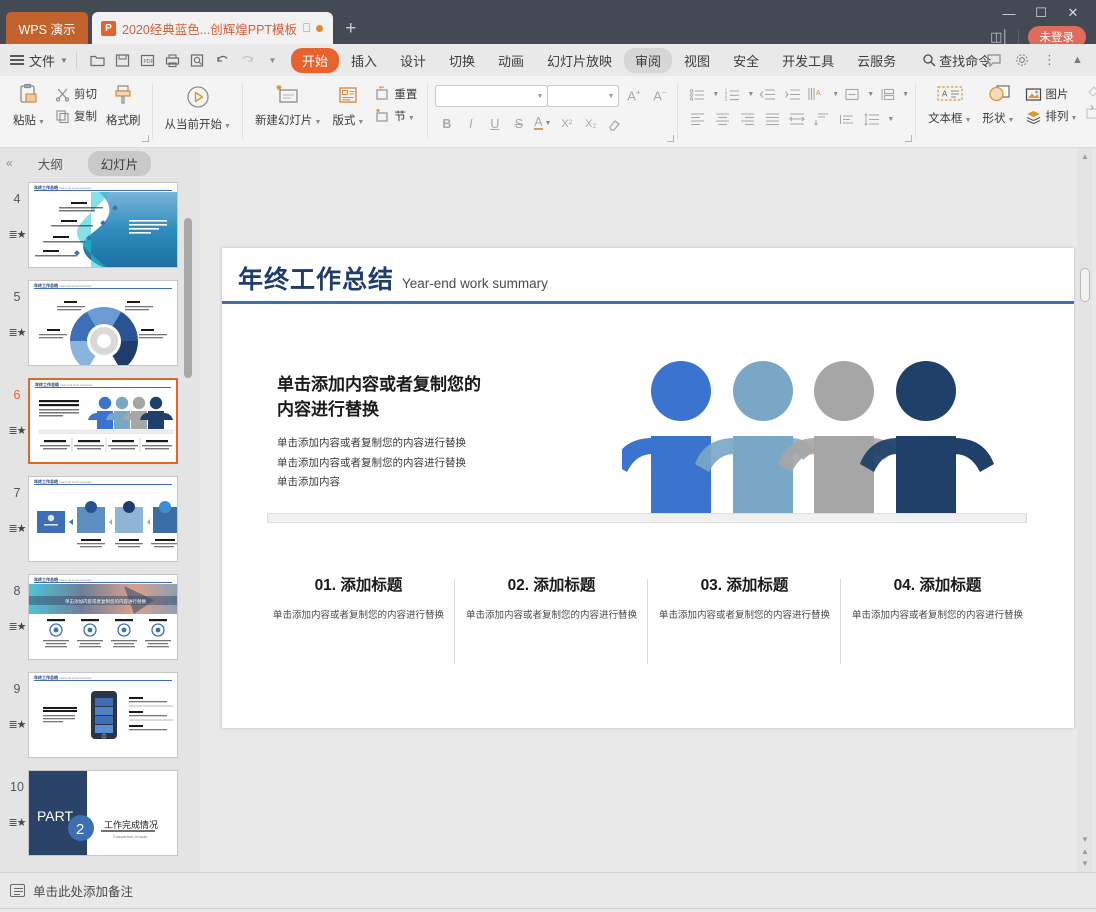 This screenshot has width=1096, height=912. Describe the element at coordinates (247, 60) in the screenshot. I see `redo-icon` at that location.